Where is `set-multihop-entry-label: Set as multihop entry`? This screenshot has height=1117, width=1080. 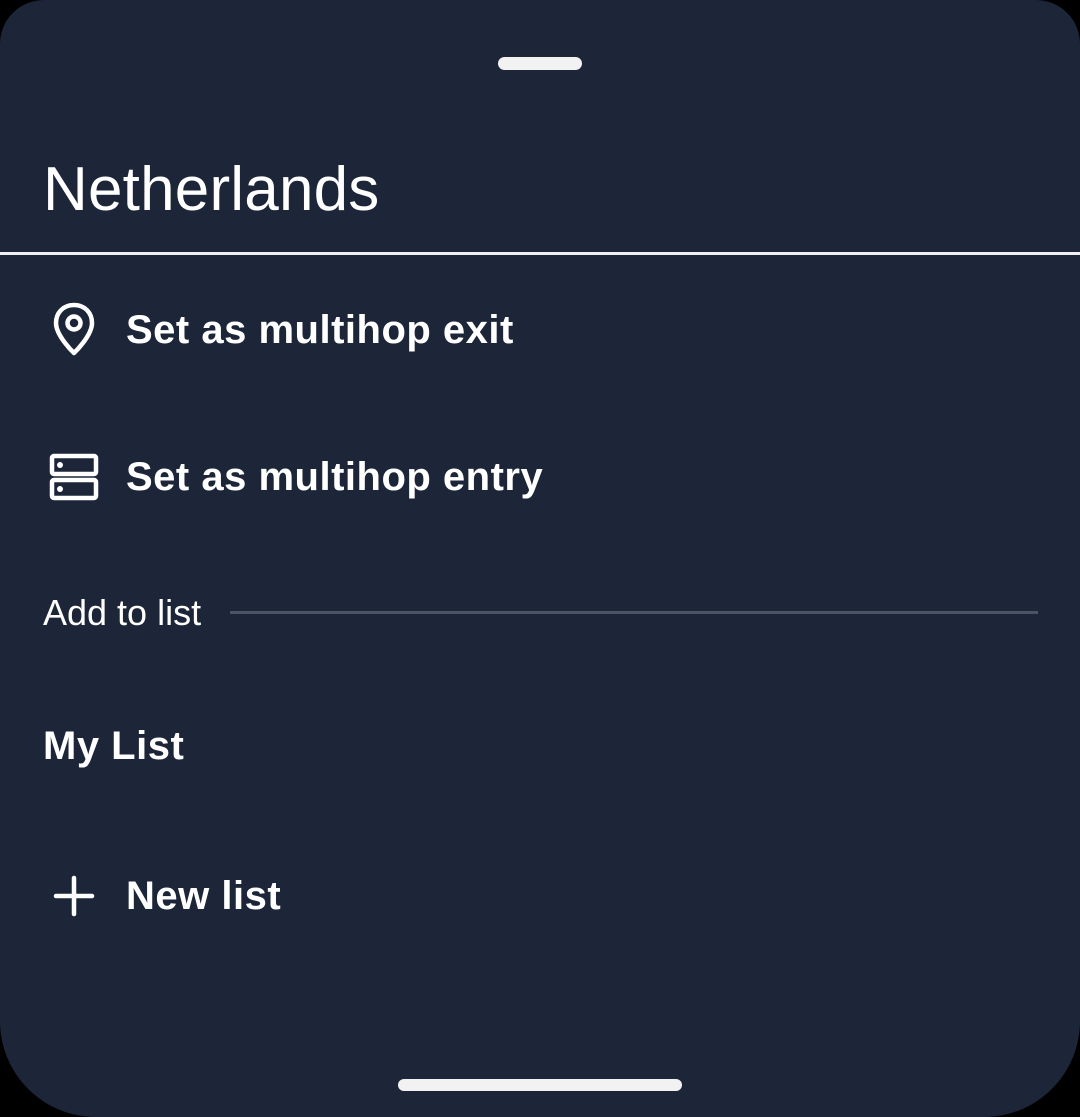 set-multihop-entry-label: Set as multihop entry is located at coordinates (335, 476).